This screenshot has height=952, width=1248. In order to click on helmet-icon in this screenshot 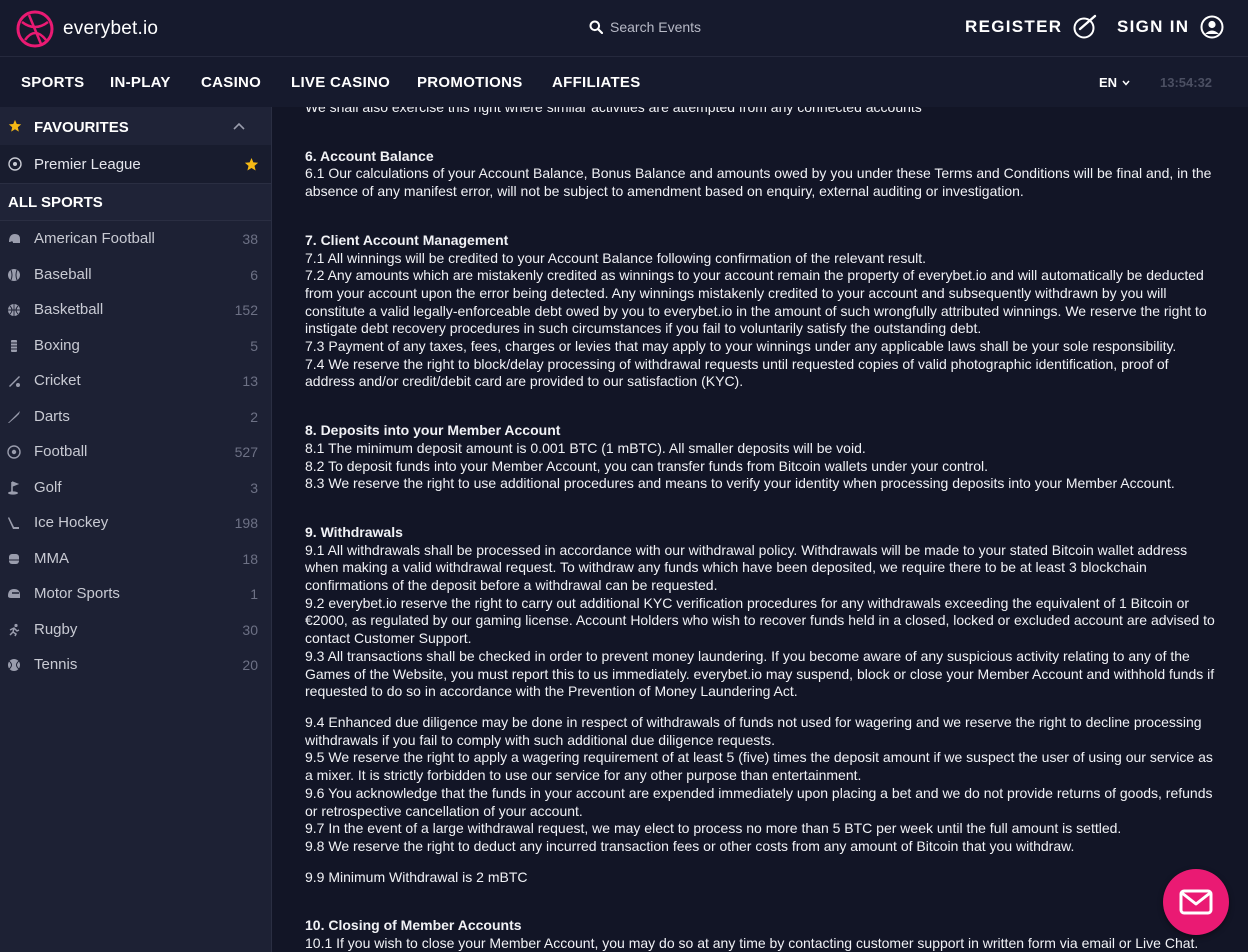, I will do `click(14, 238)`.